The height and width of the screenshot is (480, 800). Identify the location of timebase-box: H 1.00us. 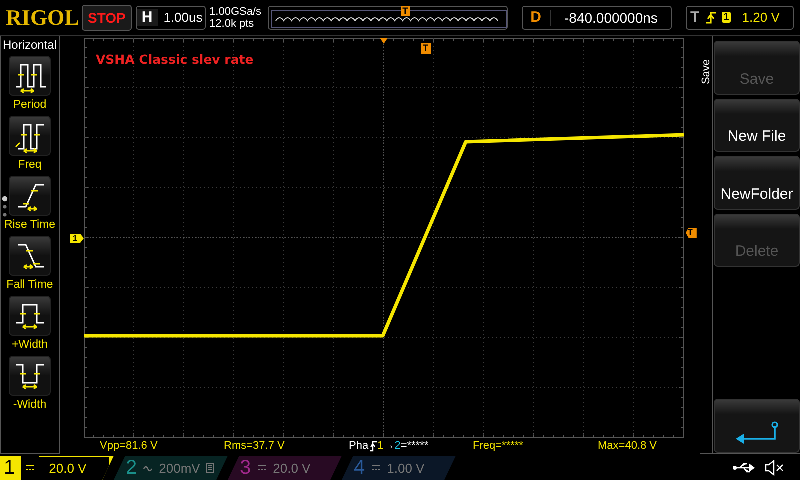
(171, 18).